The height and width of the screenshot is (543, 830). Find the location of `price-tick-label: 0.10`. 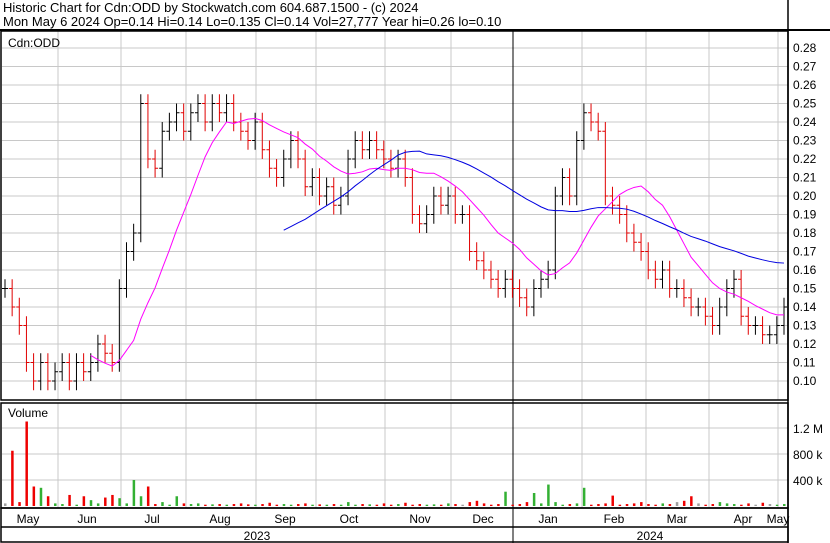

price-tick-label: 0.10 is located at coordinates (805, 381).